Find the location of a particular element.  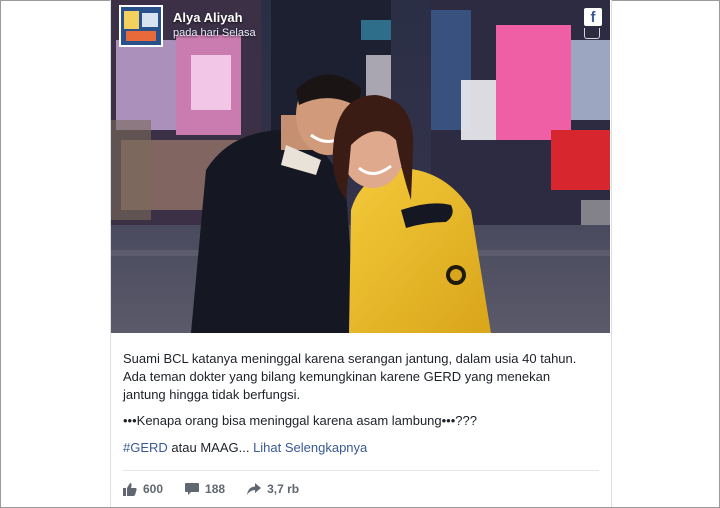

like-icon is located at coordinates (130, 489).